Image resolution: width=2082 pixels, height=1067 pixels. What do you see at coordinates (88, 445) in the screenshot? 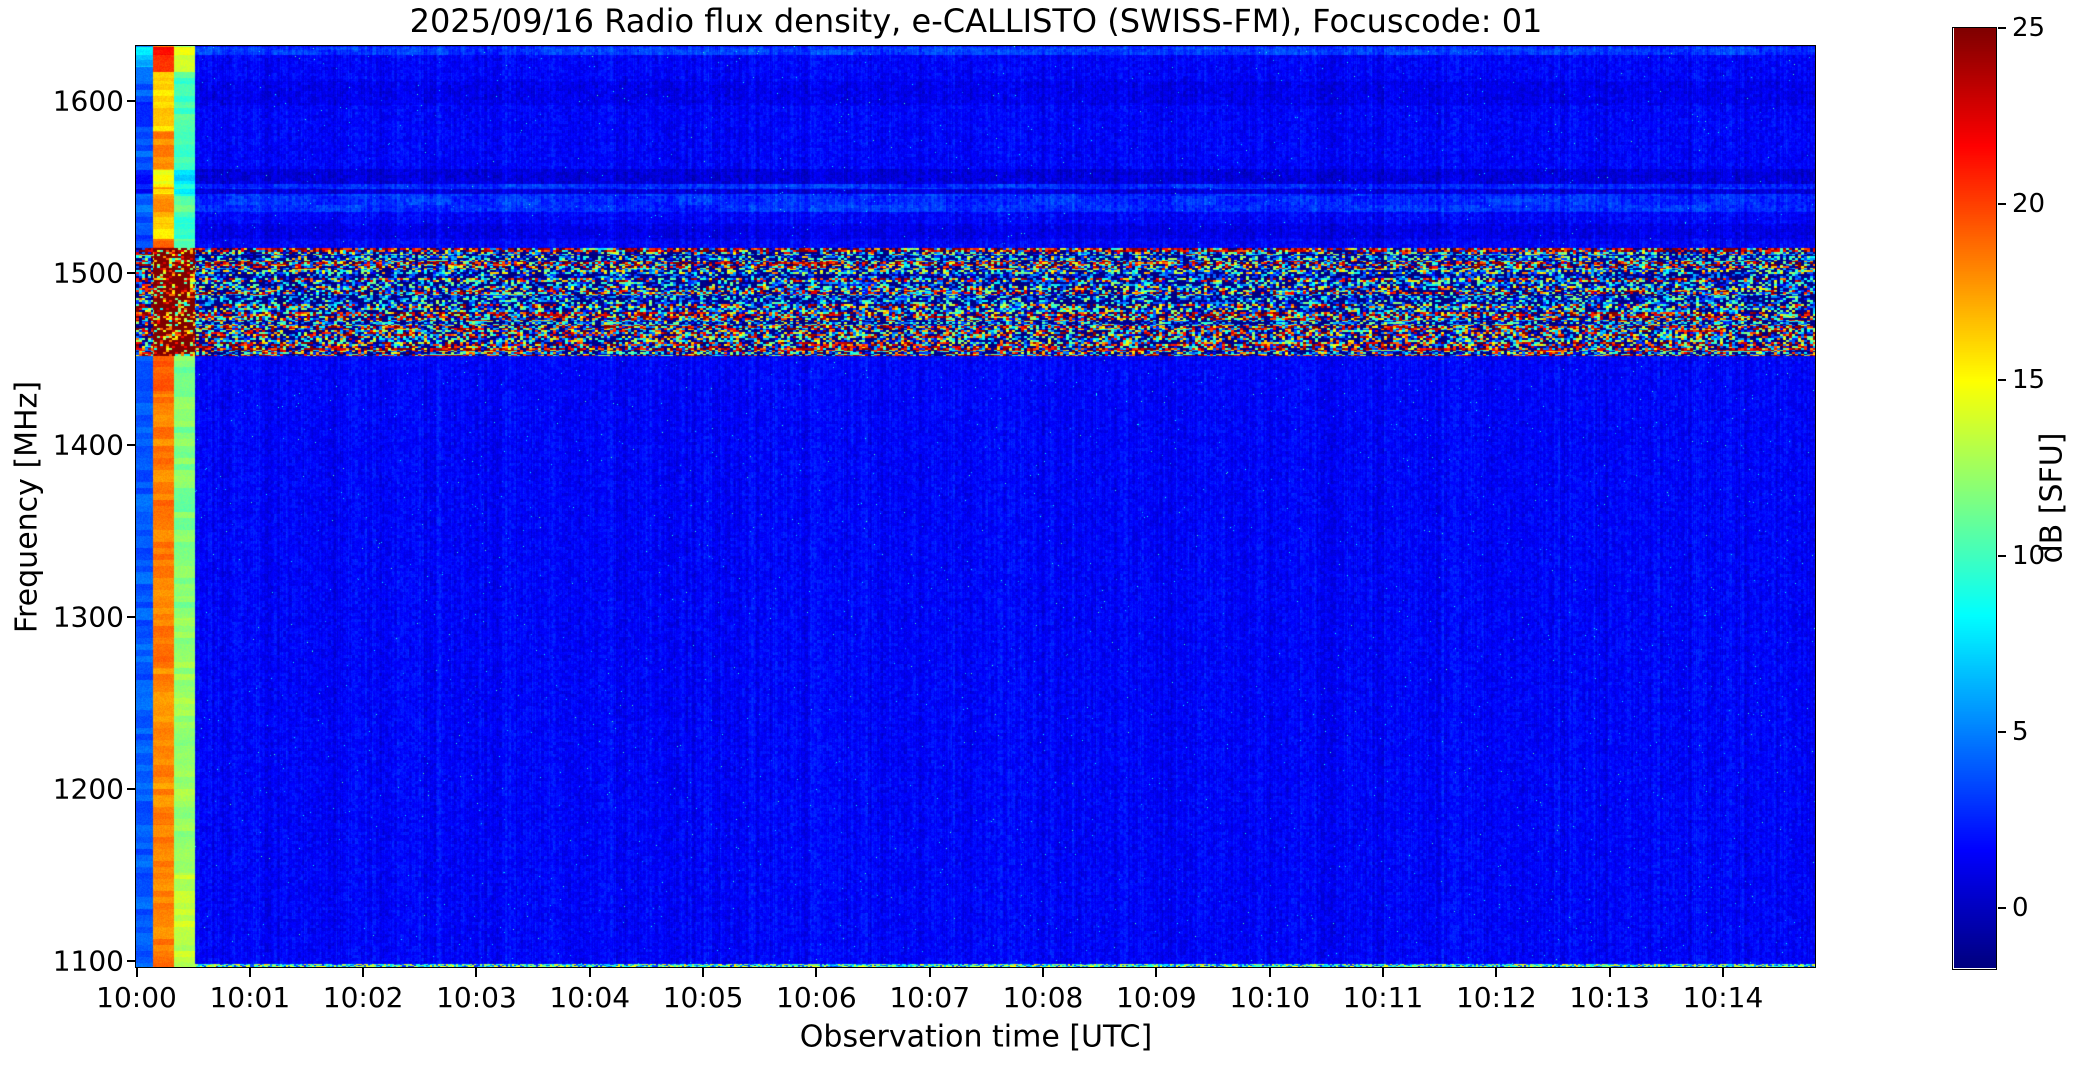
I see `y-tick-label: 1400` at bounding box center [88, 445].